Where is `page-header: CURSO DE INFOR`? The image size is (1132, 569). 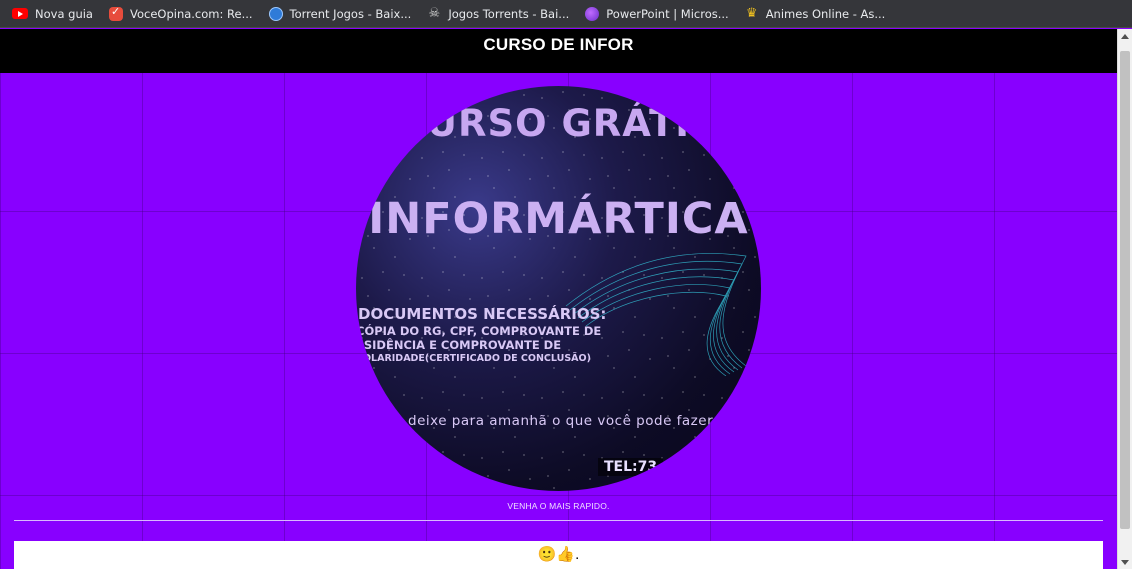
page-header: CURSO DE INFOR is located at coordinates (558, 51).